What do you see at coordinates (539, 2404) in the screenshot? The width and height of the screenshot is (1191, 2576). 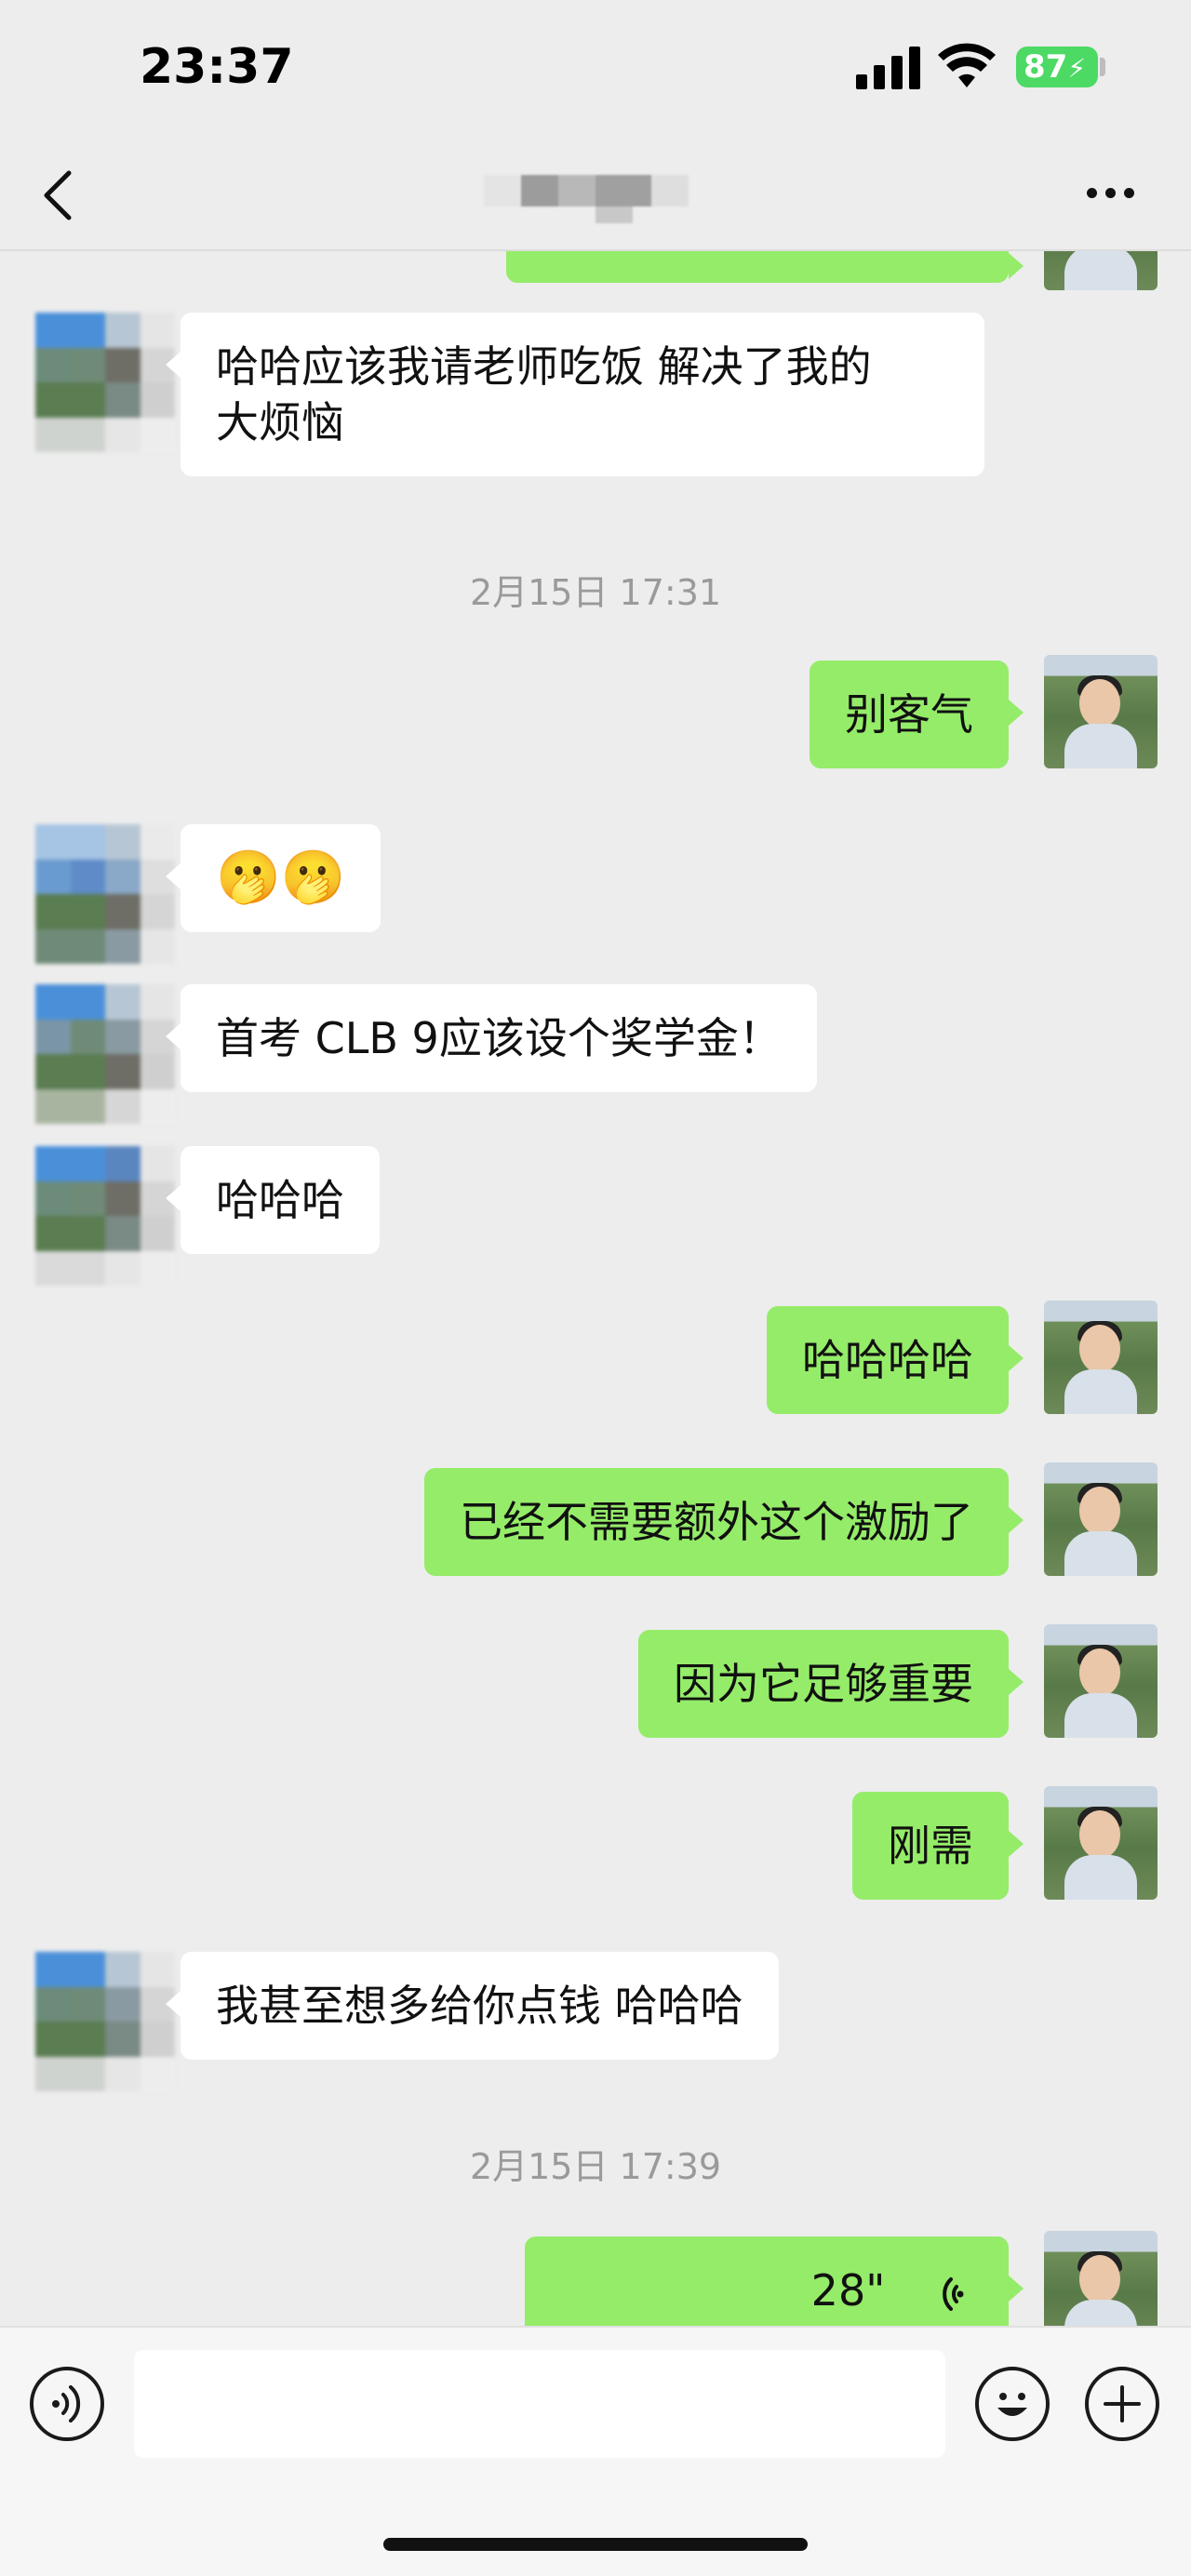 I see `message-input` at bounding box center [539, 2404].